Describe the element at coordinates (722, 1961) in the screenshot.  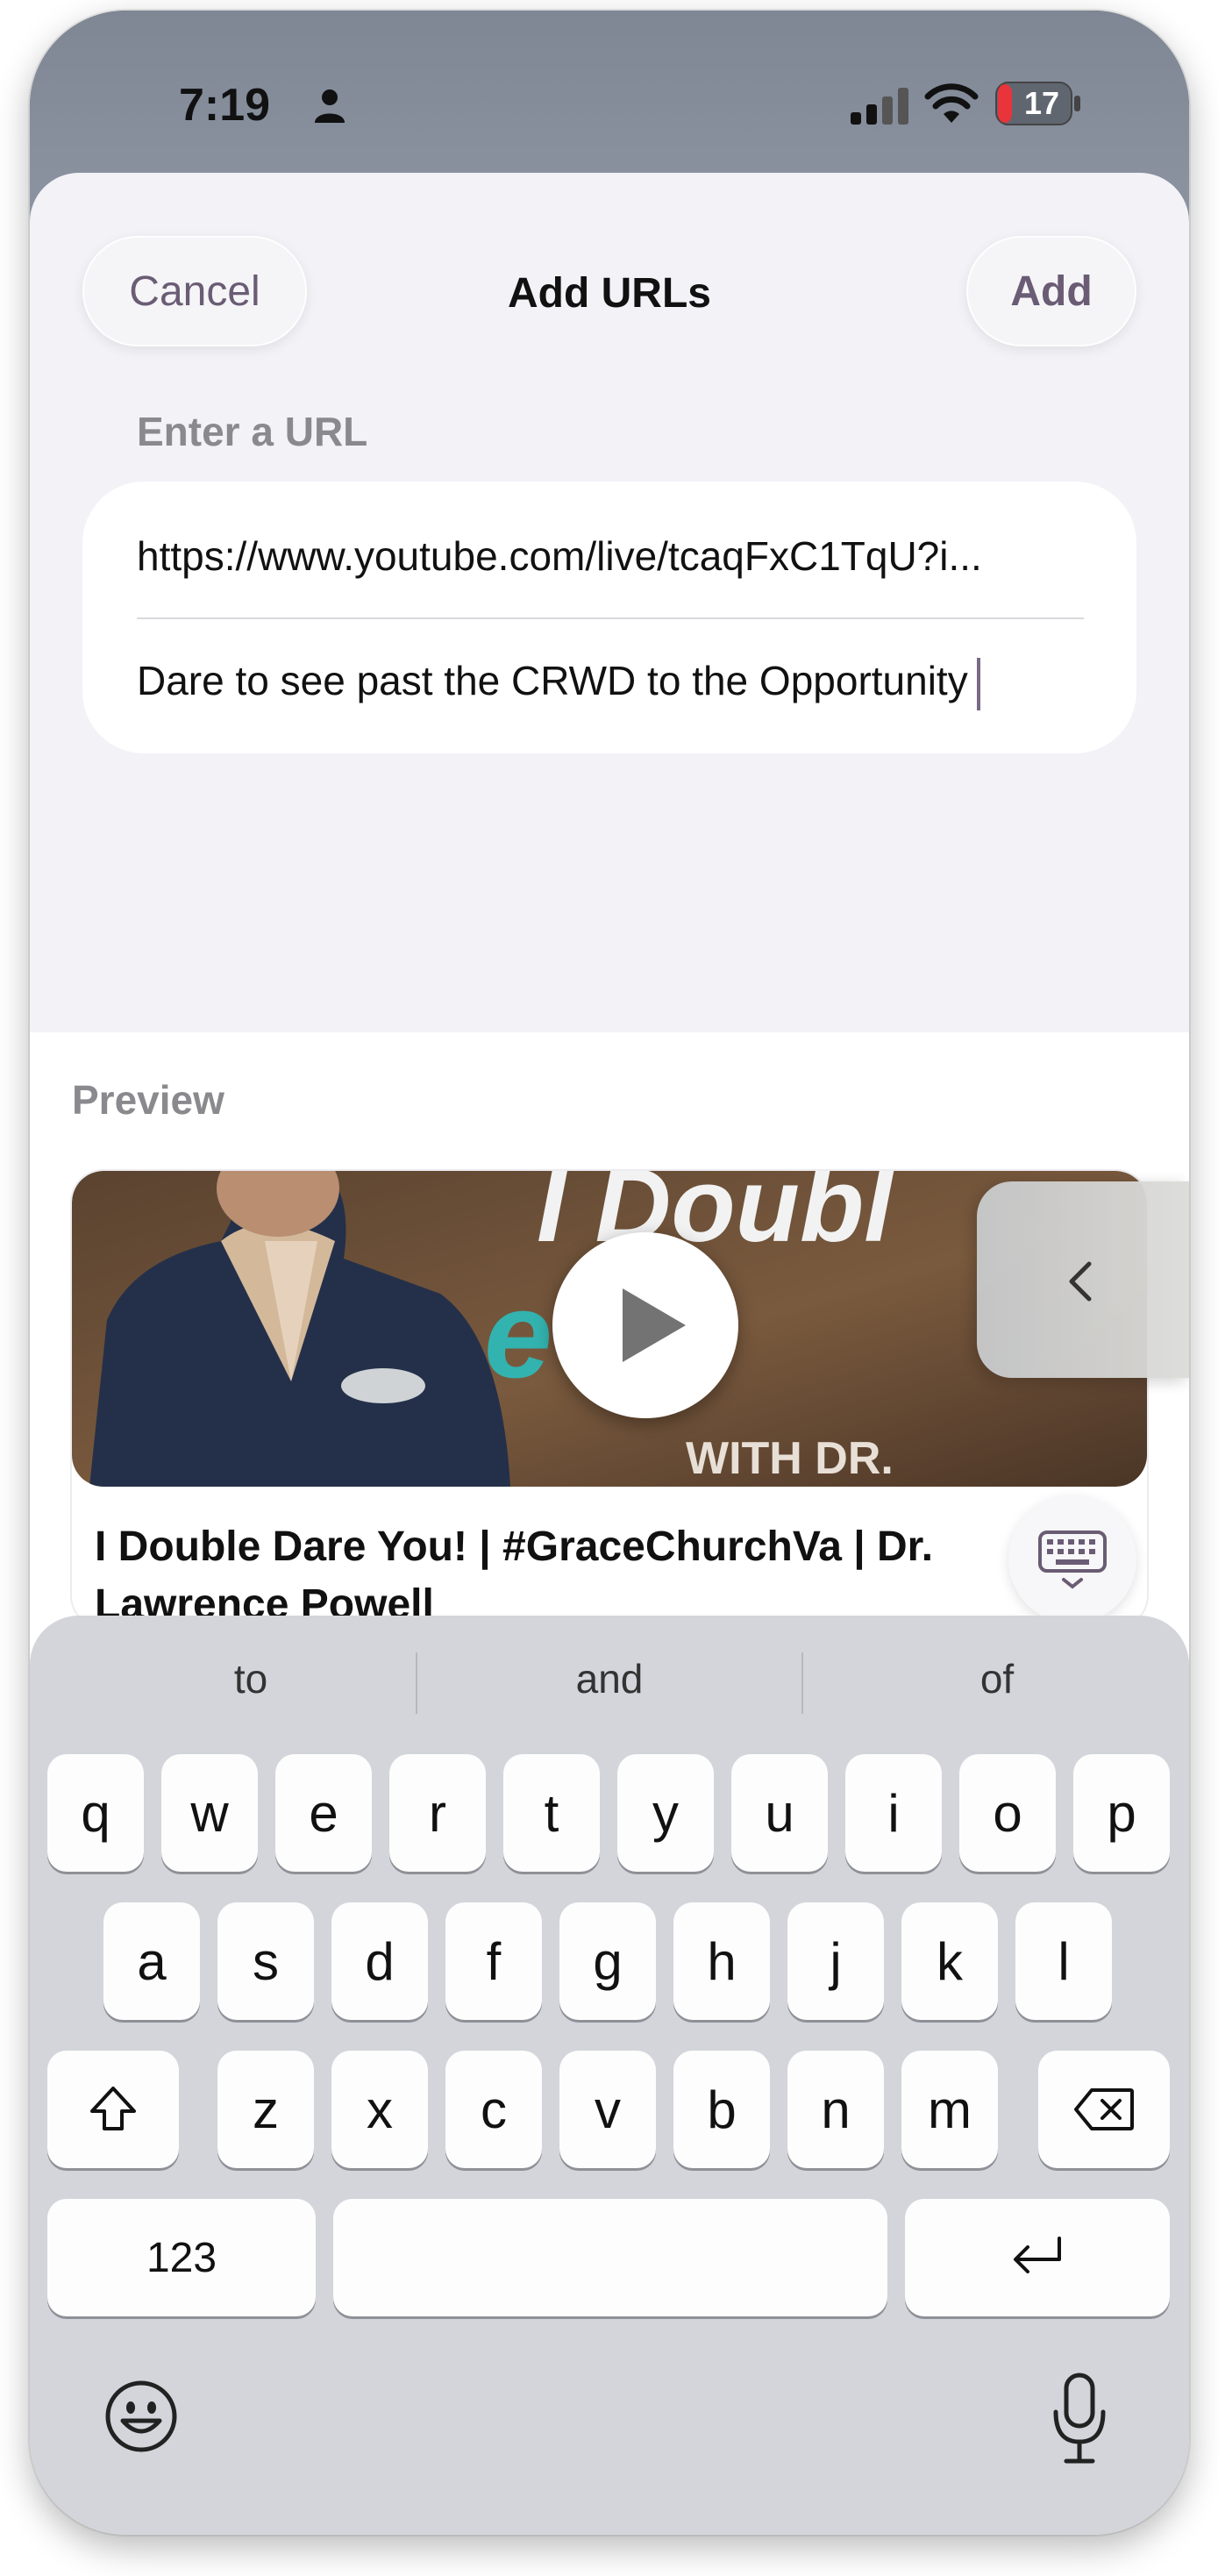
I see `key-h: h` at that location.